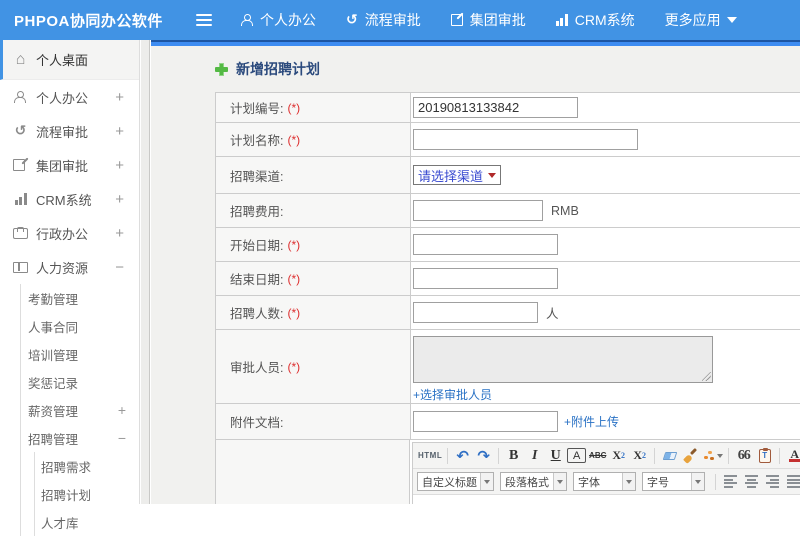 Image resolution: width=800 pixels, height=536 pixels. What do you see at coordinates (430, 456) in the screenshot?
I see `html-source-button: HTML` at bounding box center [430, 456].